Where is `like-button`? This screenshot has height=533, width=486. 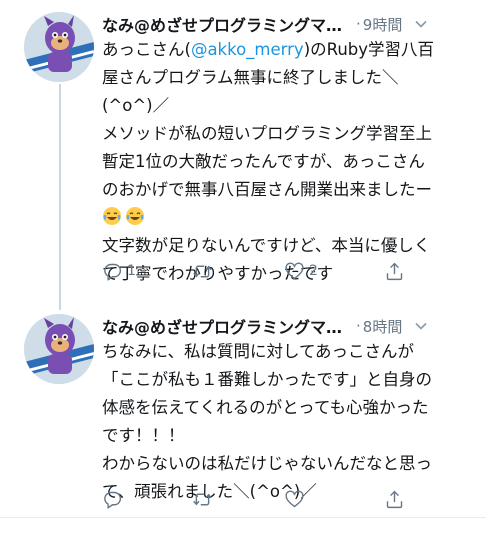
like-button is located at coordinates (296, 499).